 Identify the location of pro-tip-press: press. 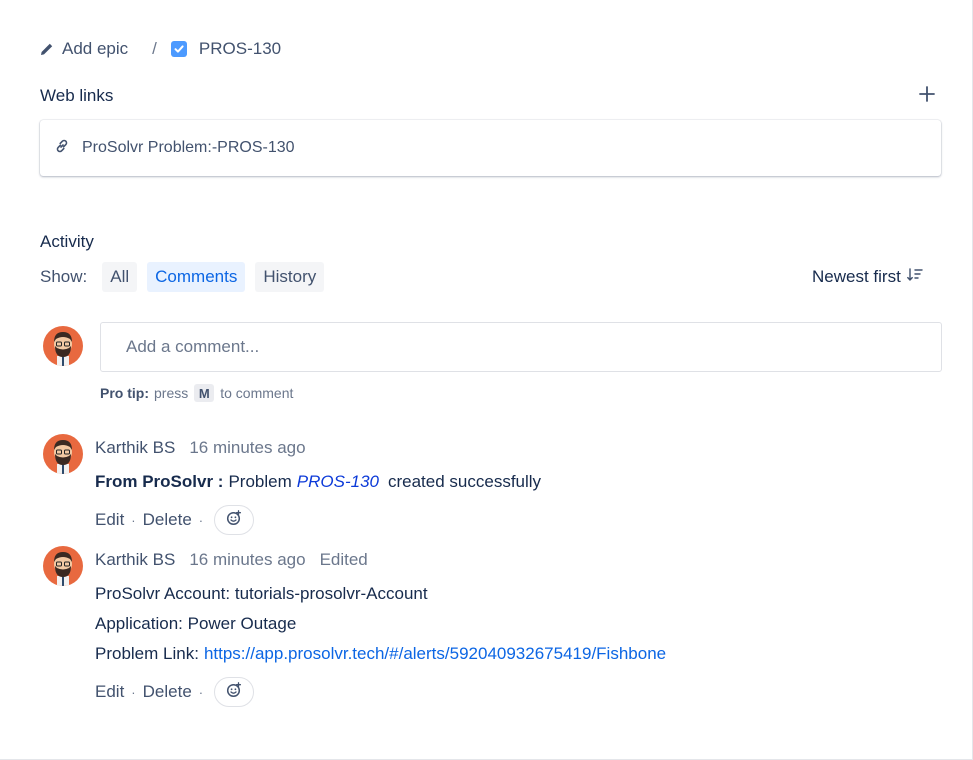
(171, 393).